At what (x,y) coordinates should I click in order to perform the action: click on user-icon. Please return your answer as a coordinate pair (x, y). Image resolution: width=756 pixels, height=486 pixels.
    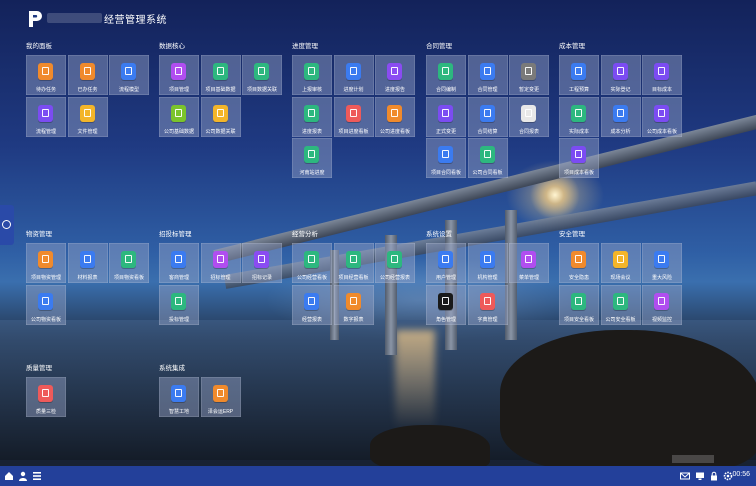
    Looking at the image, I should click on (23, 476).